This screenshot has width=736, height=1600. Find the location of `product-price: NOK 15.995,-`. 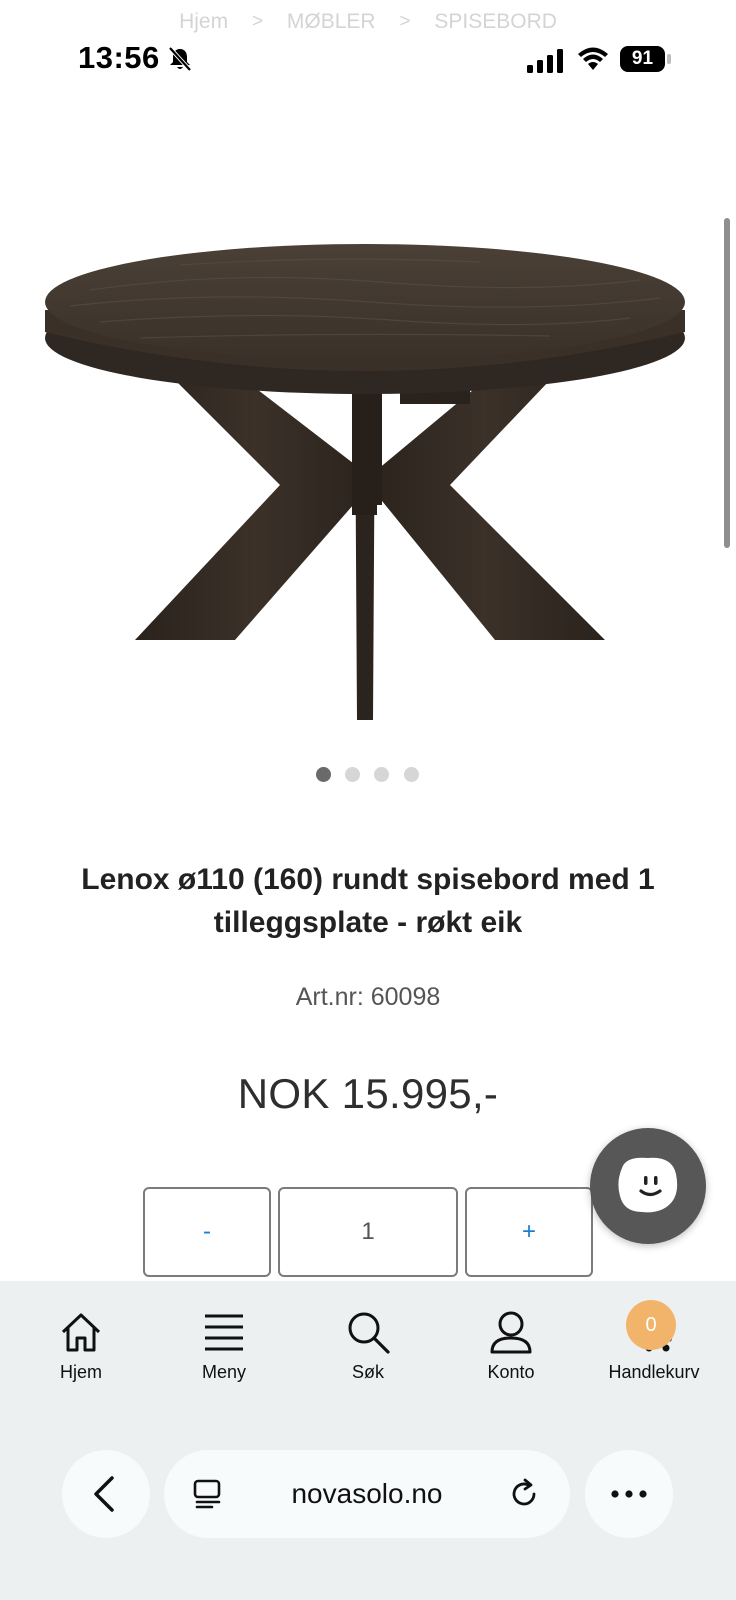

product-price: NOK 15.995,- is located at coordinates (368, 1093).